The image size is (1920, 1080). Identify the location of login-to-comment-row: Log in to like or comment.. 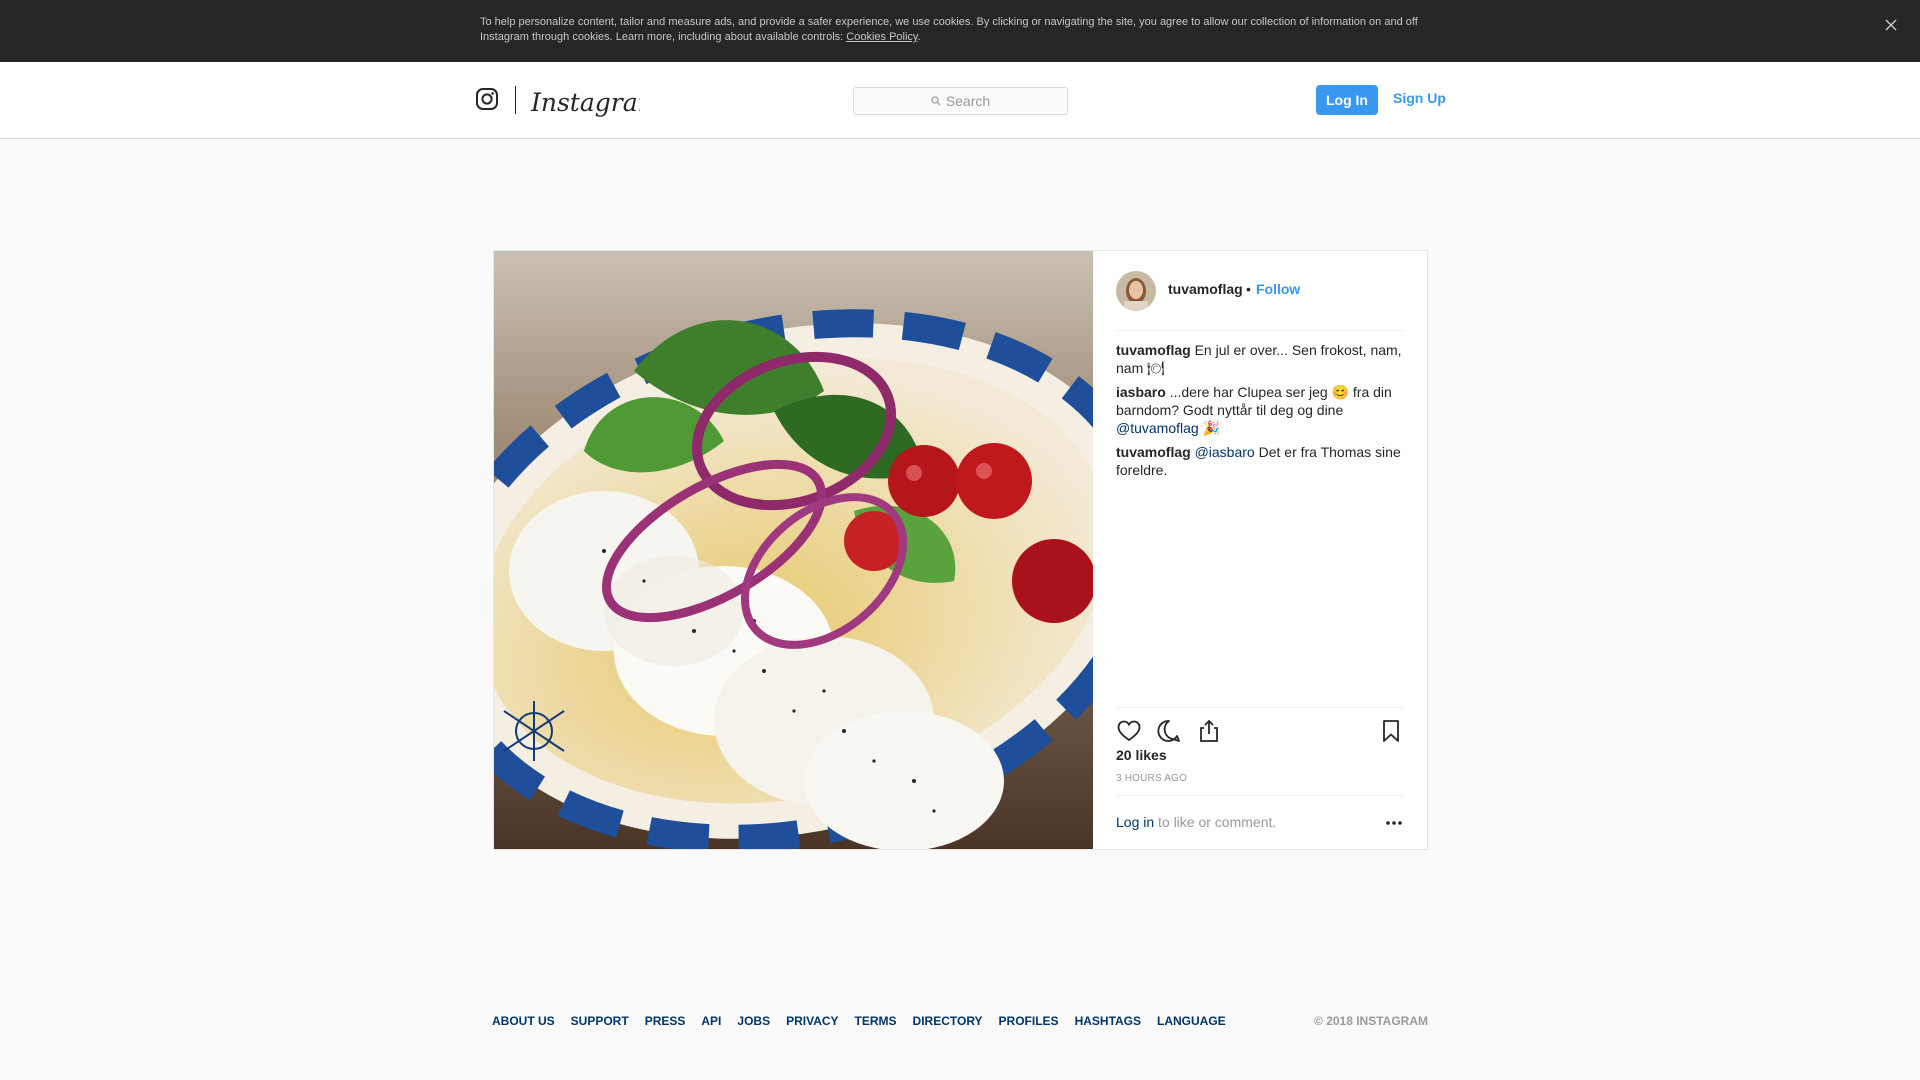
(1260, 822).